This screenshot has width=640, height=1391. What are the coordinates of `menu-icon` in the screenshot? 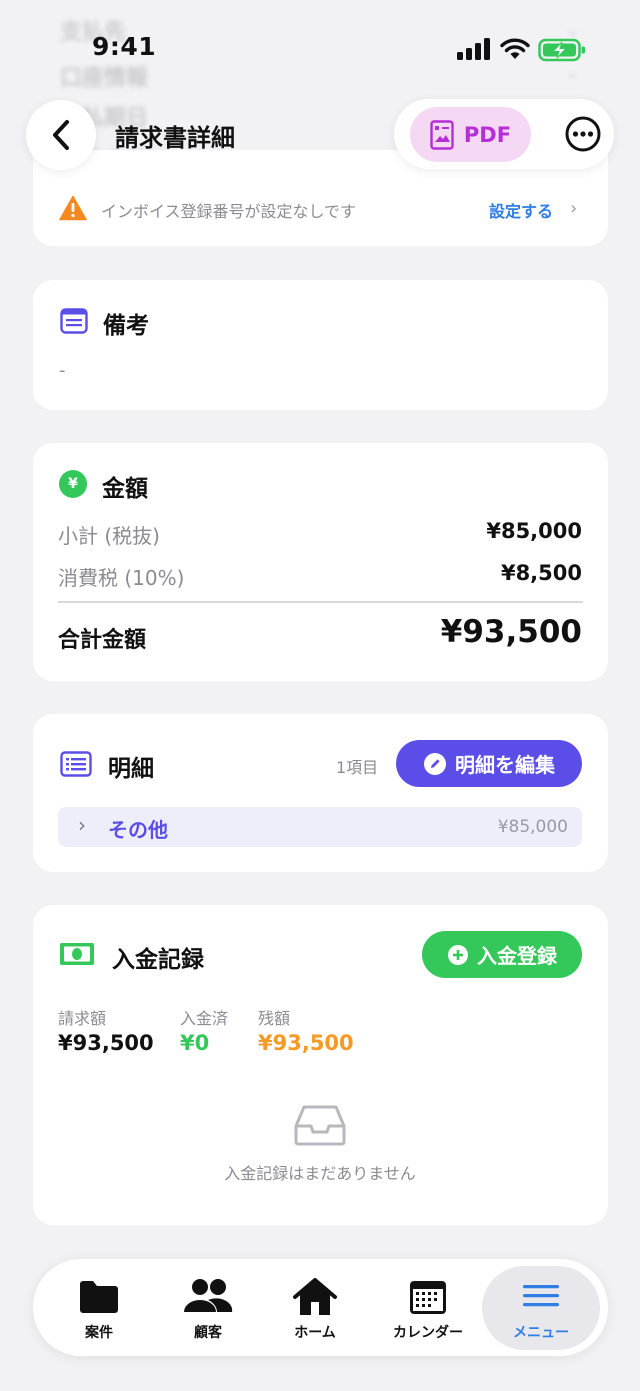 It's located at (541, 1296).